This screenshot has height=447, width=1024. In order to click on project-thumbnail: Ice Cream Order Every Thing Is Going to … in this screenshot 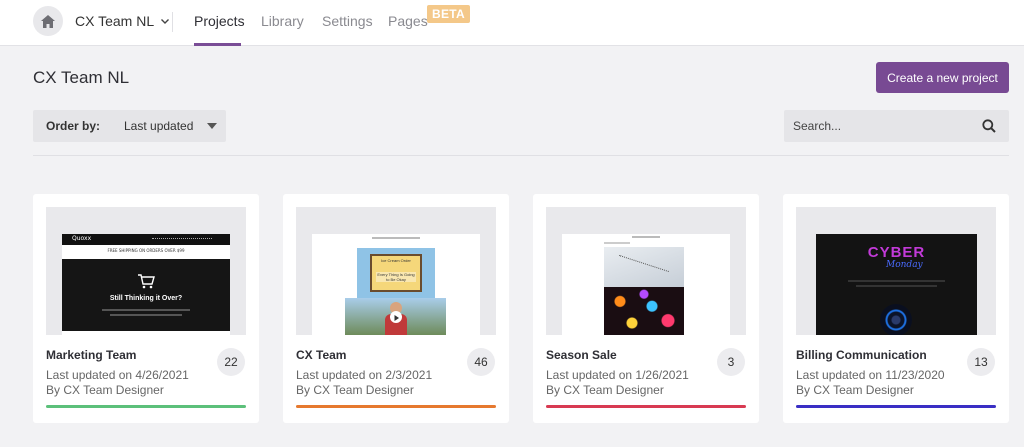, I will do `click(396, 271)`.